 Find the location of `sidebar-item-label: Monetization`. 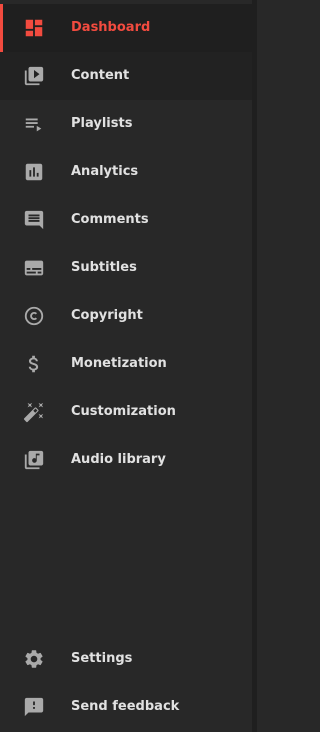

sidebar-item-label: Monetization is located at coordinates (119, 363).